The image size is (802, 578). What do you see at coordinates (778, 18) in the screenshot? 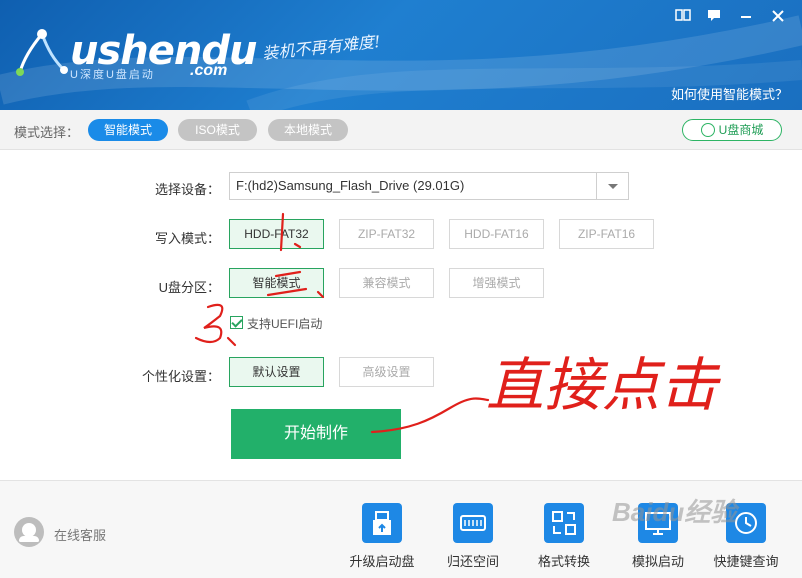
I see `close-icon` at bounding box center [778, 18].